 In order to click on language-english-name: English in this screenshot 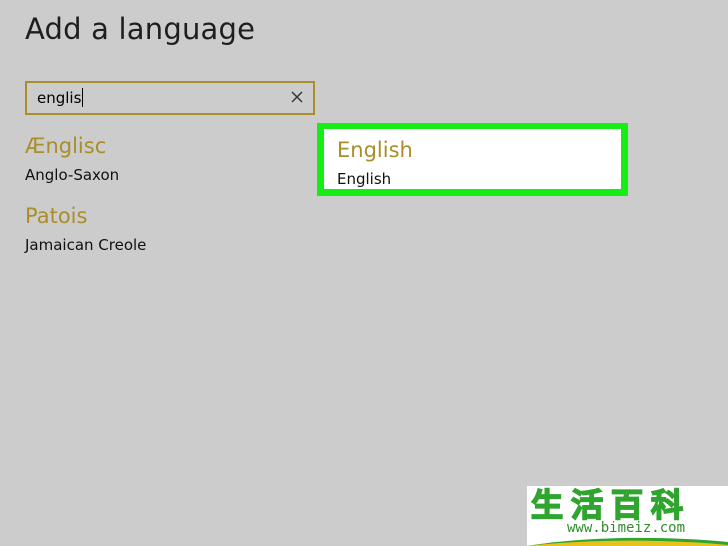, I will do `click(364, 179)`.